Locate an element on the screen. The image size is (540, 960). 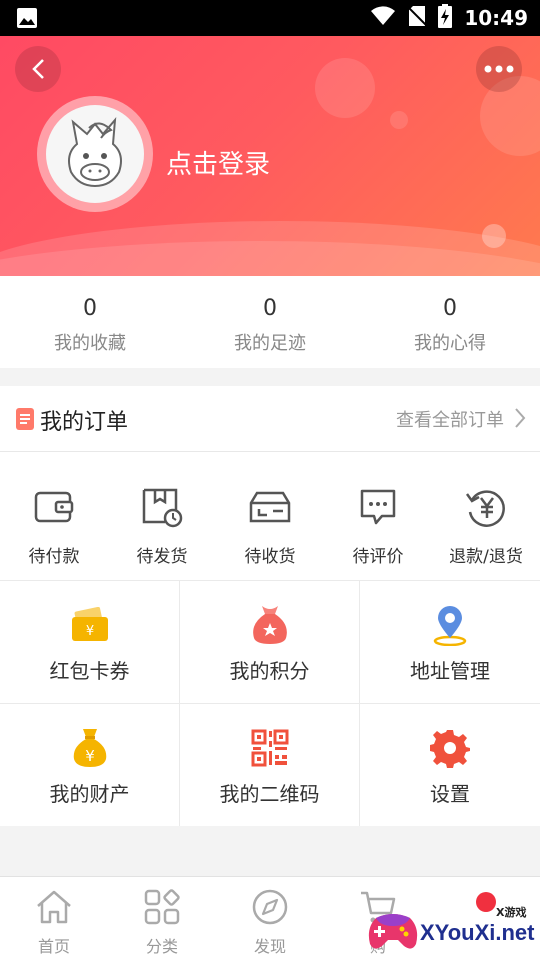
grid-item-points: 我的积分 is located at coordinates (270, 641).